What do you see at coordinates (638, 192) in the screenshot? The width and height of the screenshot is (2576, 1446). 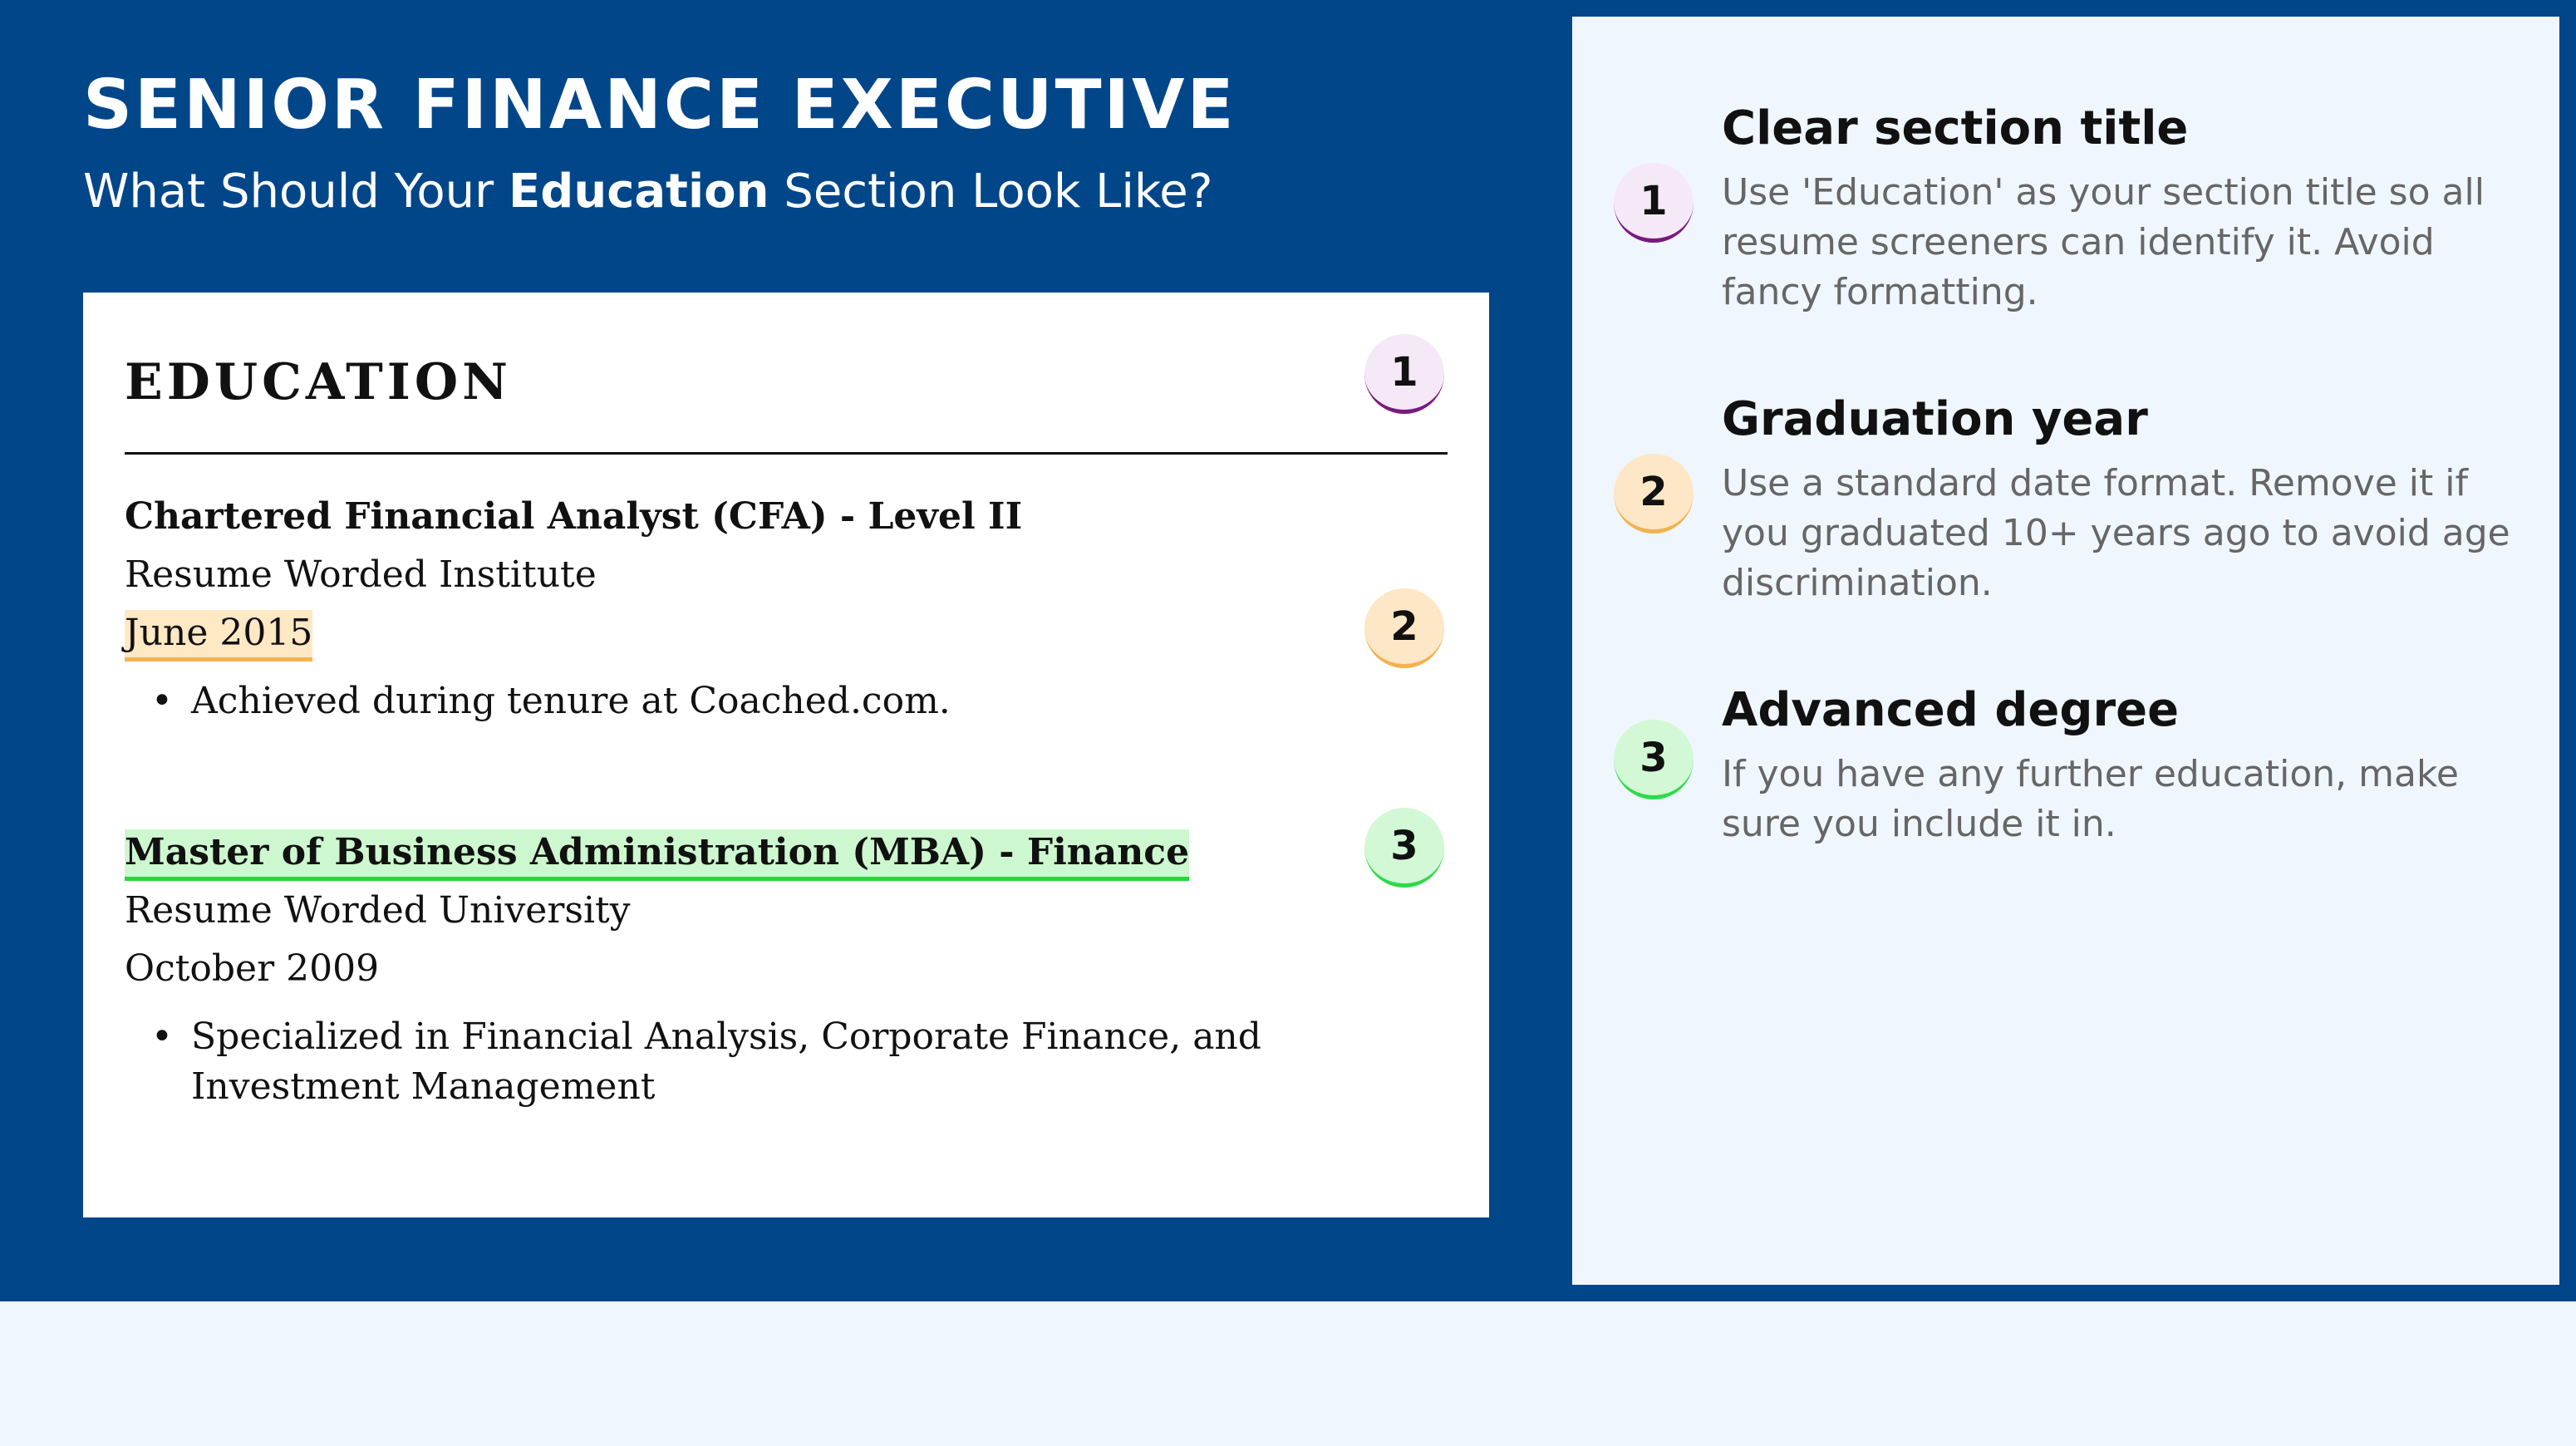 I see `subtitle-emphasis: Education` at bounding box center [638, 192].